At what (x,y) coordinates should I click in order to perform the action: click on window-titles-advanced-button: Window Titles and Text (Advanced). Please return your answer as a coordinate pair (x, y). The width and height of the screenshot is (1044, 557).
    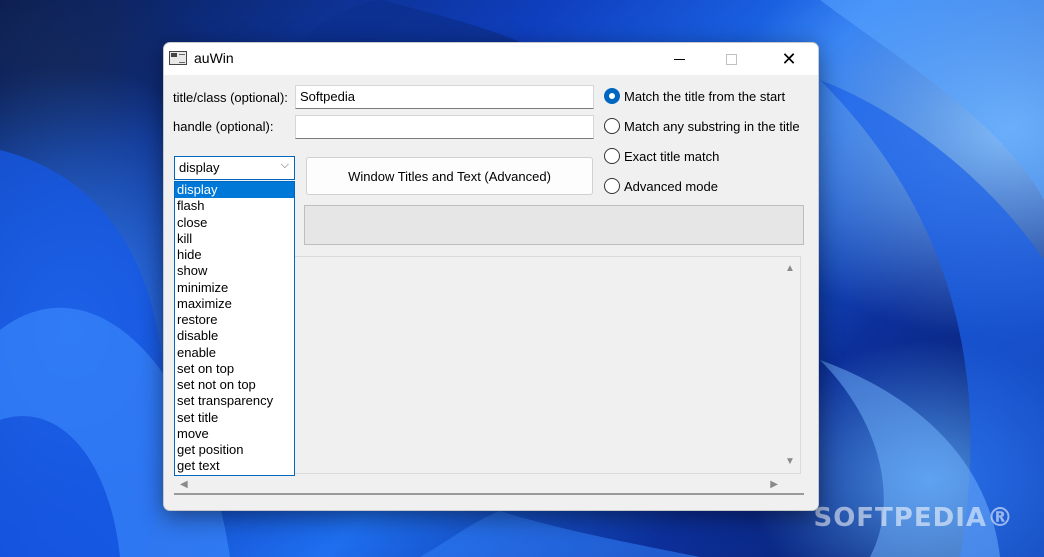
    Looking at the image, I should click on (449, 176).